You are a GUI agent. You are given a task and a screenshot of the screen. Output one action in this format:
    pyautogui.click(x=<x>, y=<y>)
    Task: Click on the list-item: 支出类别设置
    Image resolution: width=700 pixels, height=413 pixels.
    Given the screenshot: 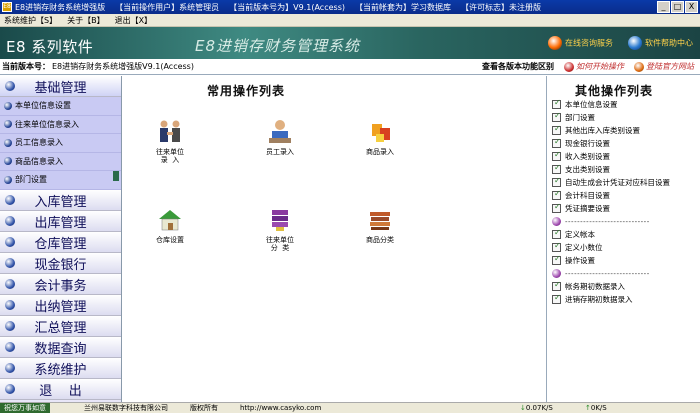 What is the action you would take?
    pyautogui.click(x=625, y=169)
    